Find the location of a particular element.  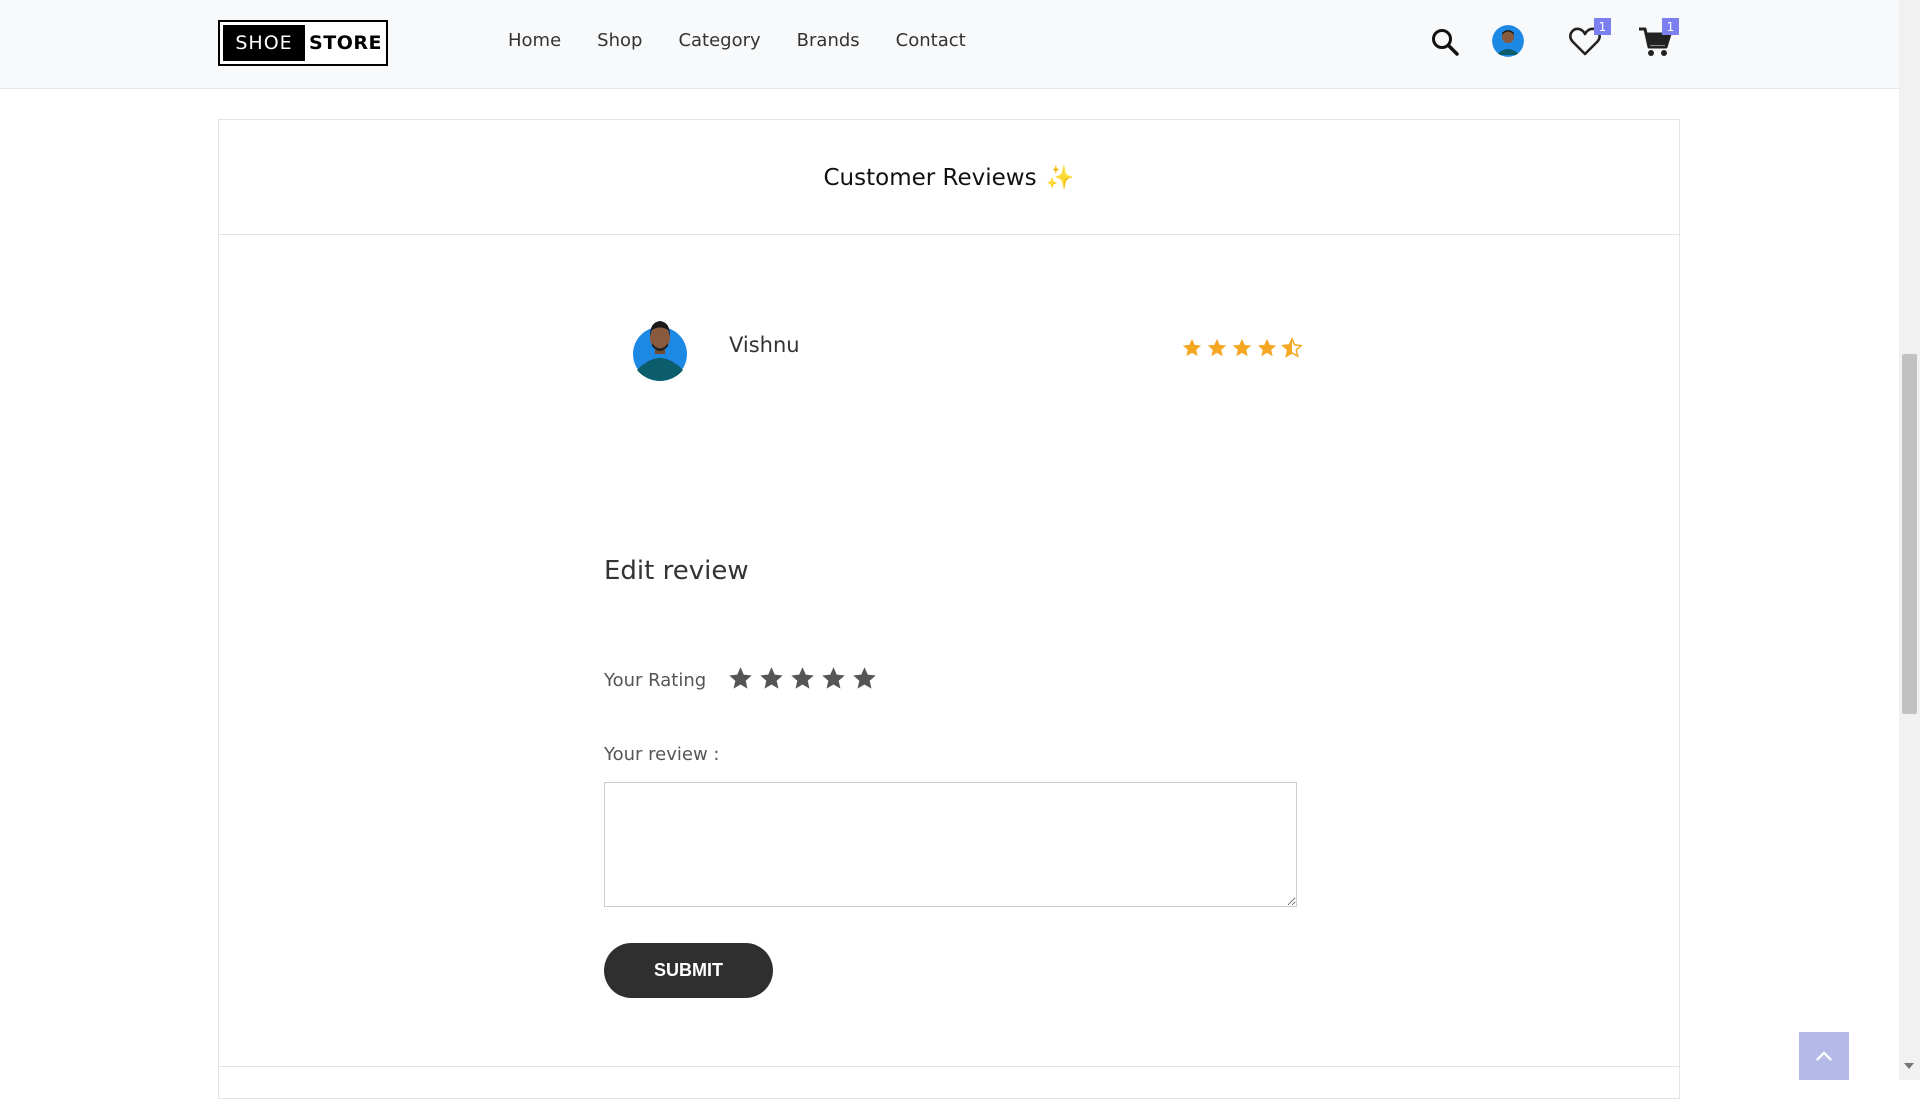

nav-shop: Shop is located at coordinates (619, 40).